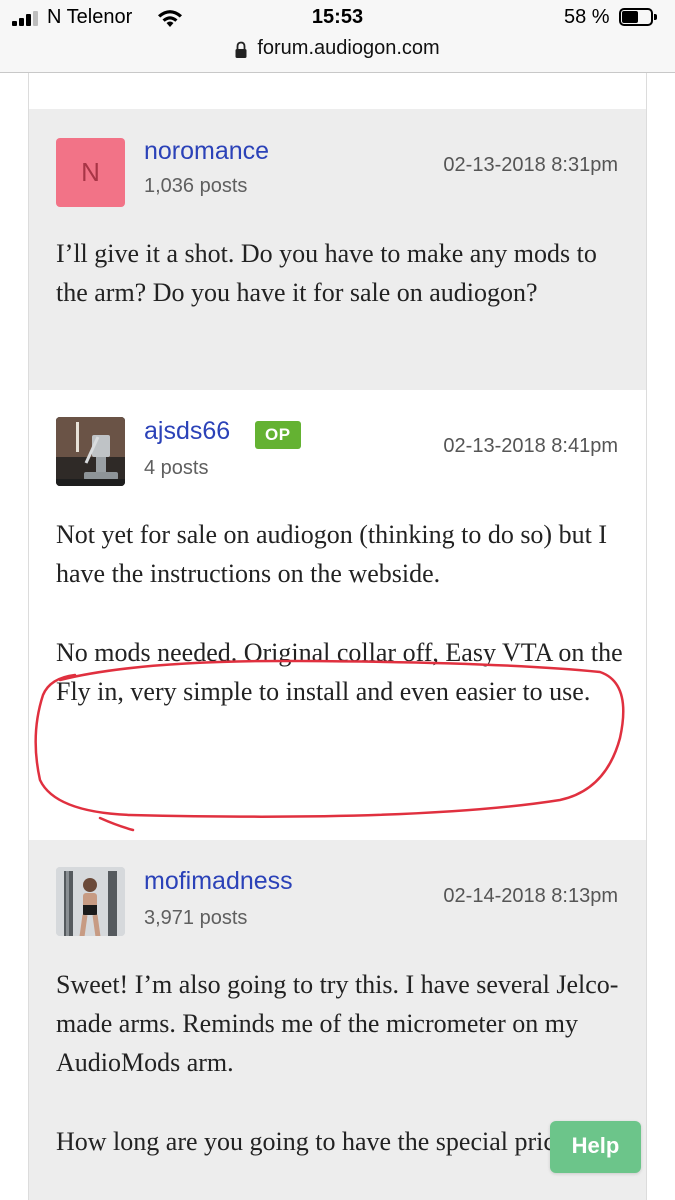 The image size is (675, 1200). Describe the element at coordinates (196, 186) in the screenshot. I see `post-count: 1,036 posts` at that location.